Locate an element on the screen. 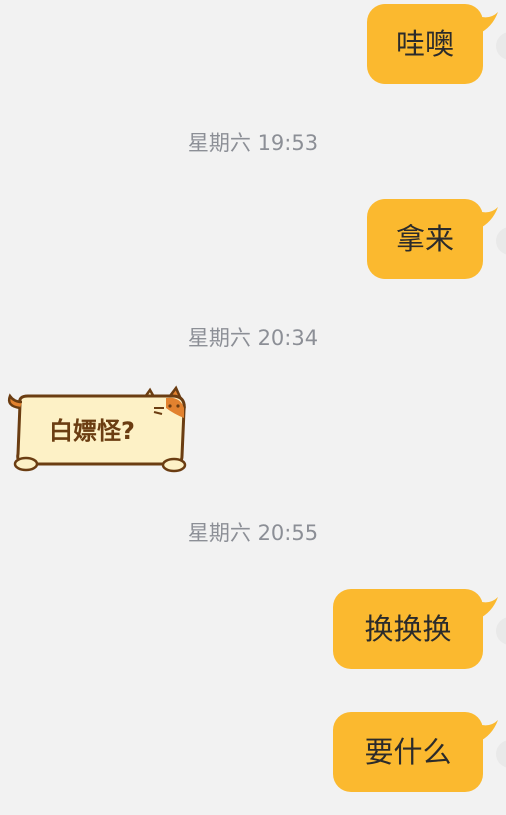  message-bubble-outgoing: 哇噢 is located at coordinates (425, 44).